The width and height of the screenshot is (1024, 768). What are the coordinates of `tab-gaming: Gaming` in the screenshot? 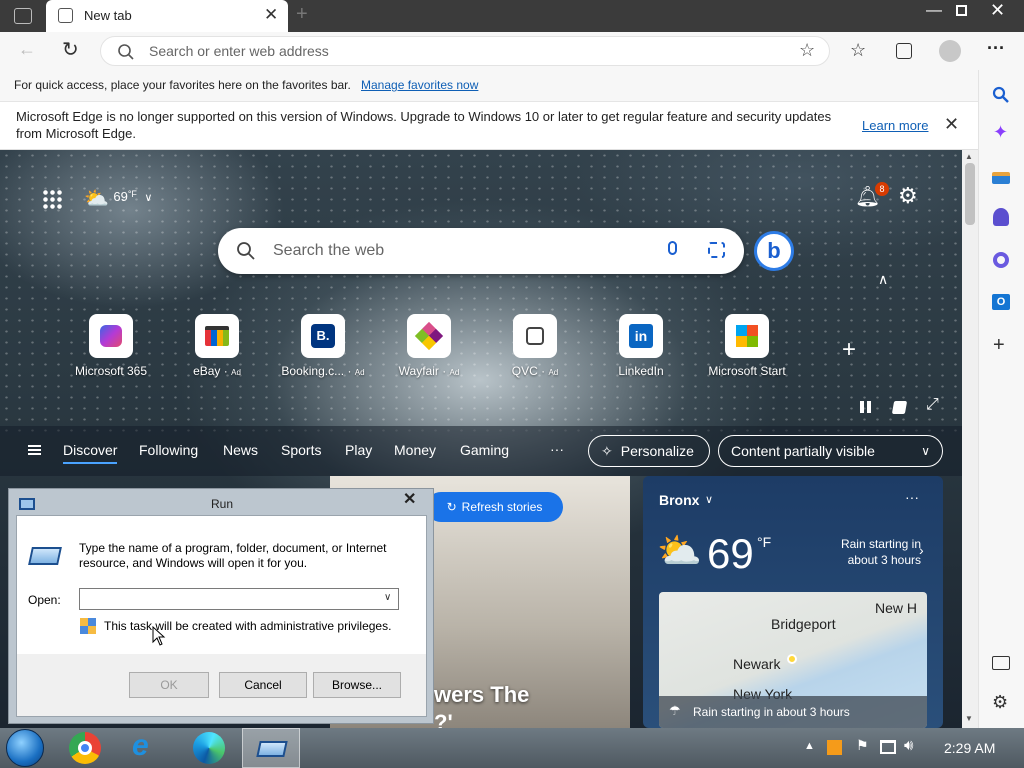 It's located at (484, 450).